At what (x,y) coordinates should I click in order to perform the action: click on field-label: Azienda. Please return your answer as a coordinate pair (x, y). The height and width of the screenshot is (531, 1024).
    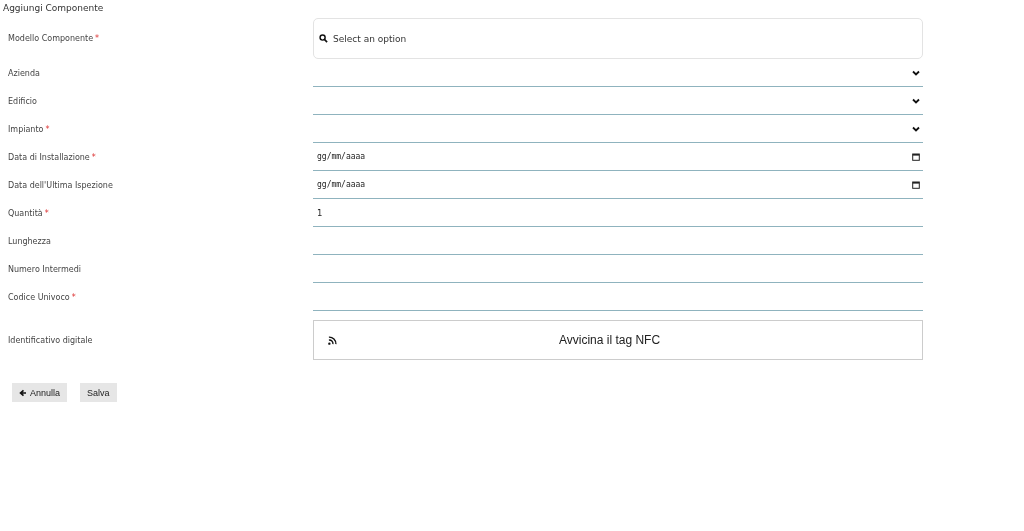
    Looking at the image, I should click on (24, 73).